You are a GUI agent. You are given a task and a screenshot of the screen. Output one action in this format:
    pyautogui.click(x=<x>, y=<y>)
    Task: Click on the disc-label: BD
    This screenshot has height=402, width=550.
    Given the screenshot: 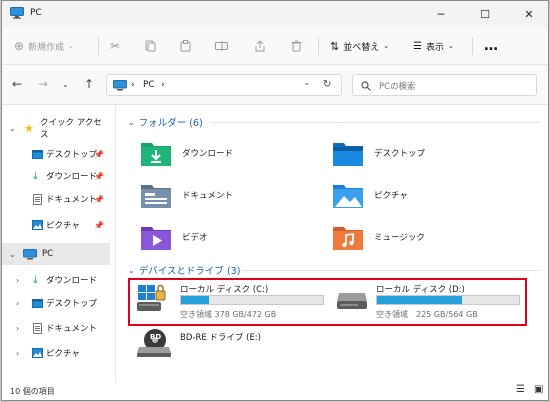 What is the action you would take?
    pyautogui.click(x=156, y=337)
    